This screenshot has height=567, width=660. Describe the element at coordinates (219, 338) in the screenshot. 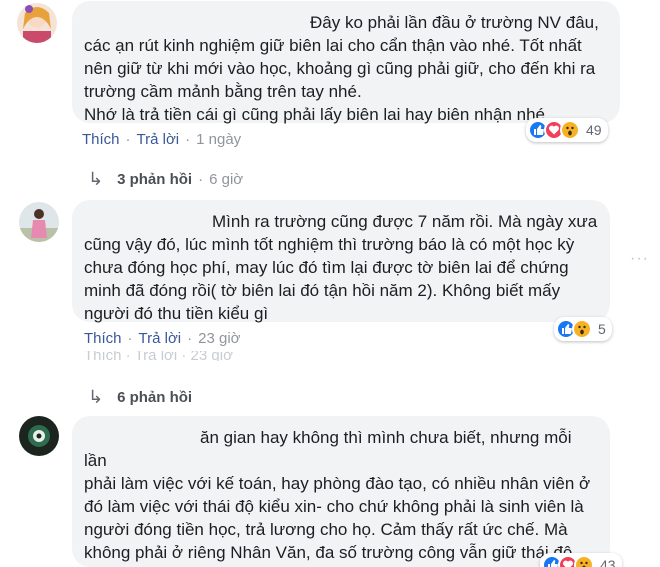

I see `comment-time: 23 giờ` at that location.